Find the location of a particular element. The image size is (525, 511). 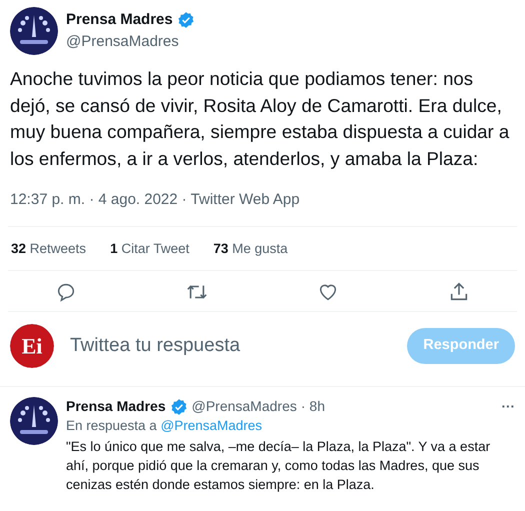

stat-link: 73 Me gusta is located at coordinates (250, 249).